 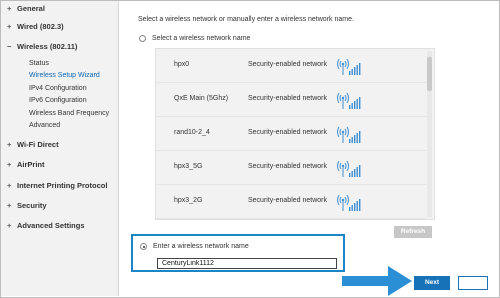 I want to click on network-ssid: hpx0, so click(x=182, y=64).